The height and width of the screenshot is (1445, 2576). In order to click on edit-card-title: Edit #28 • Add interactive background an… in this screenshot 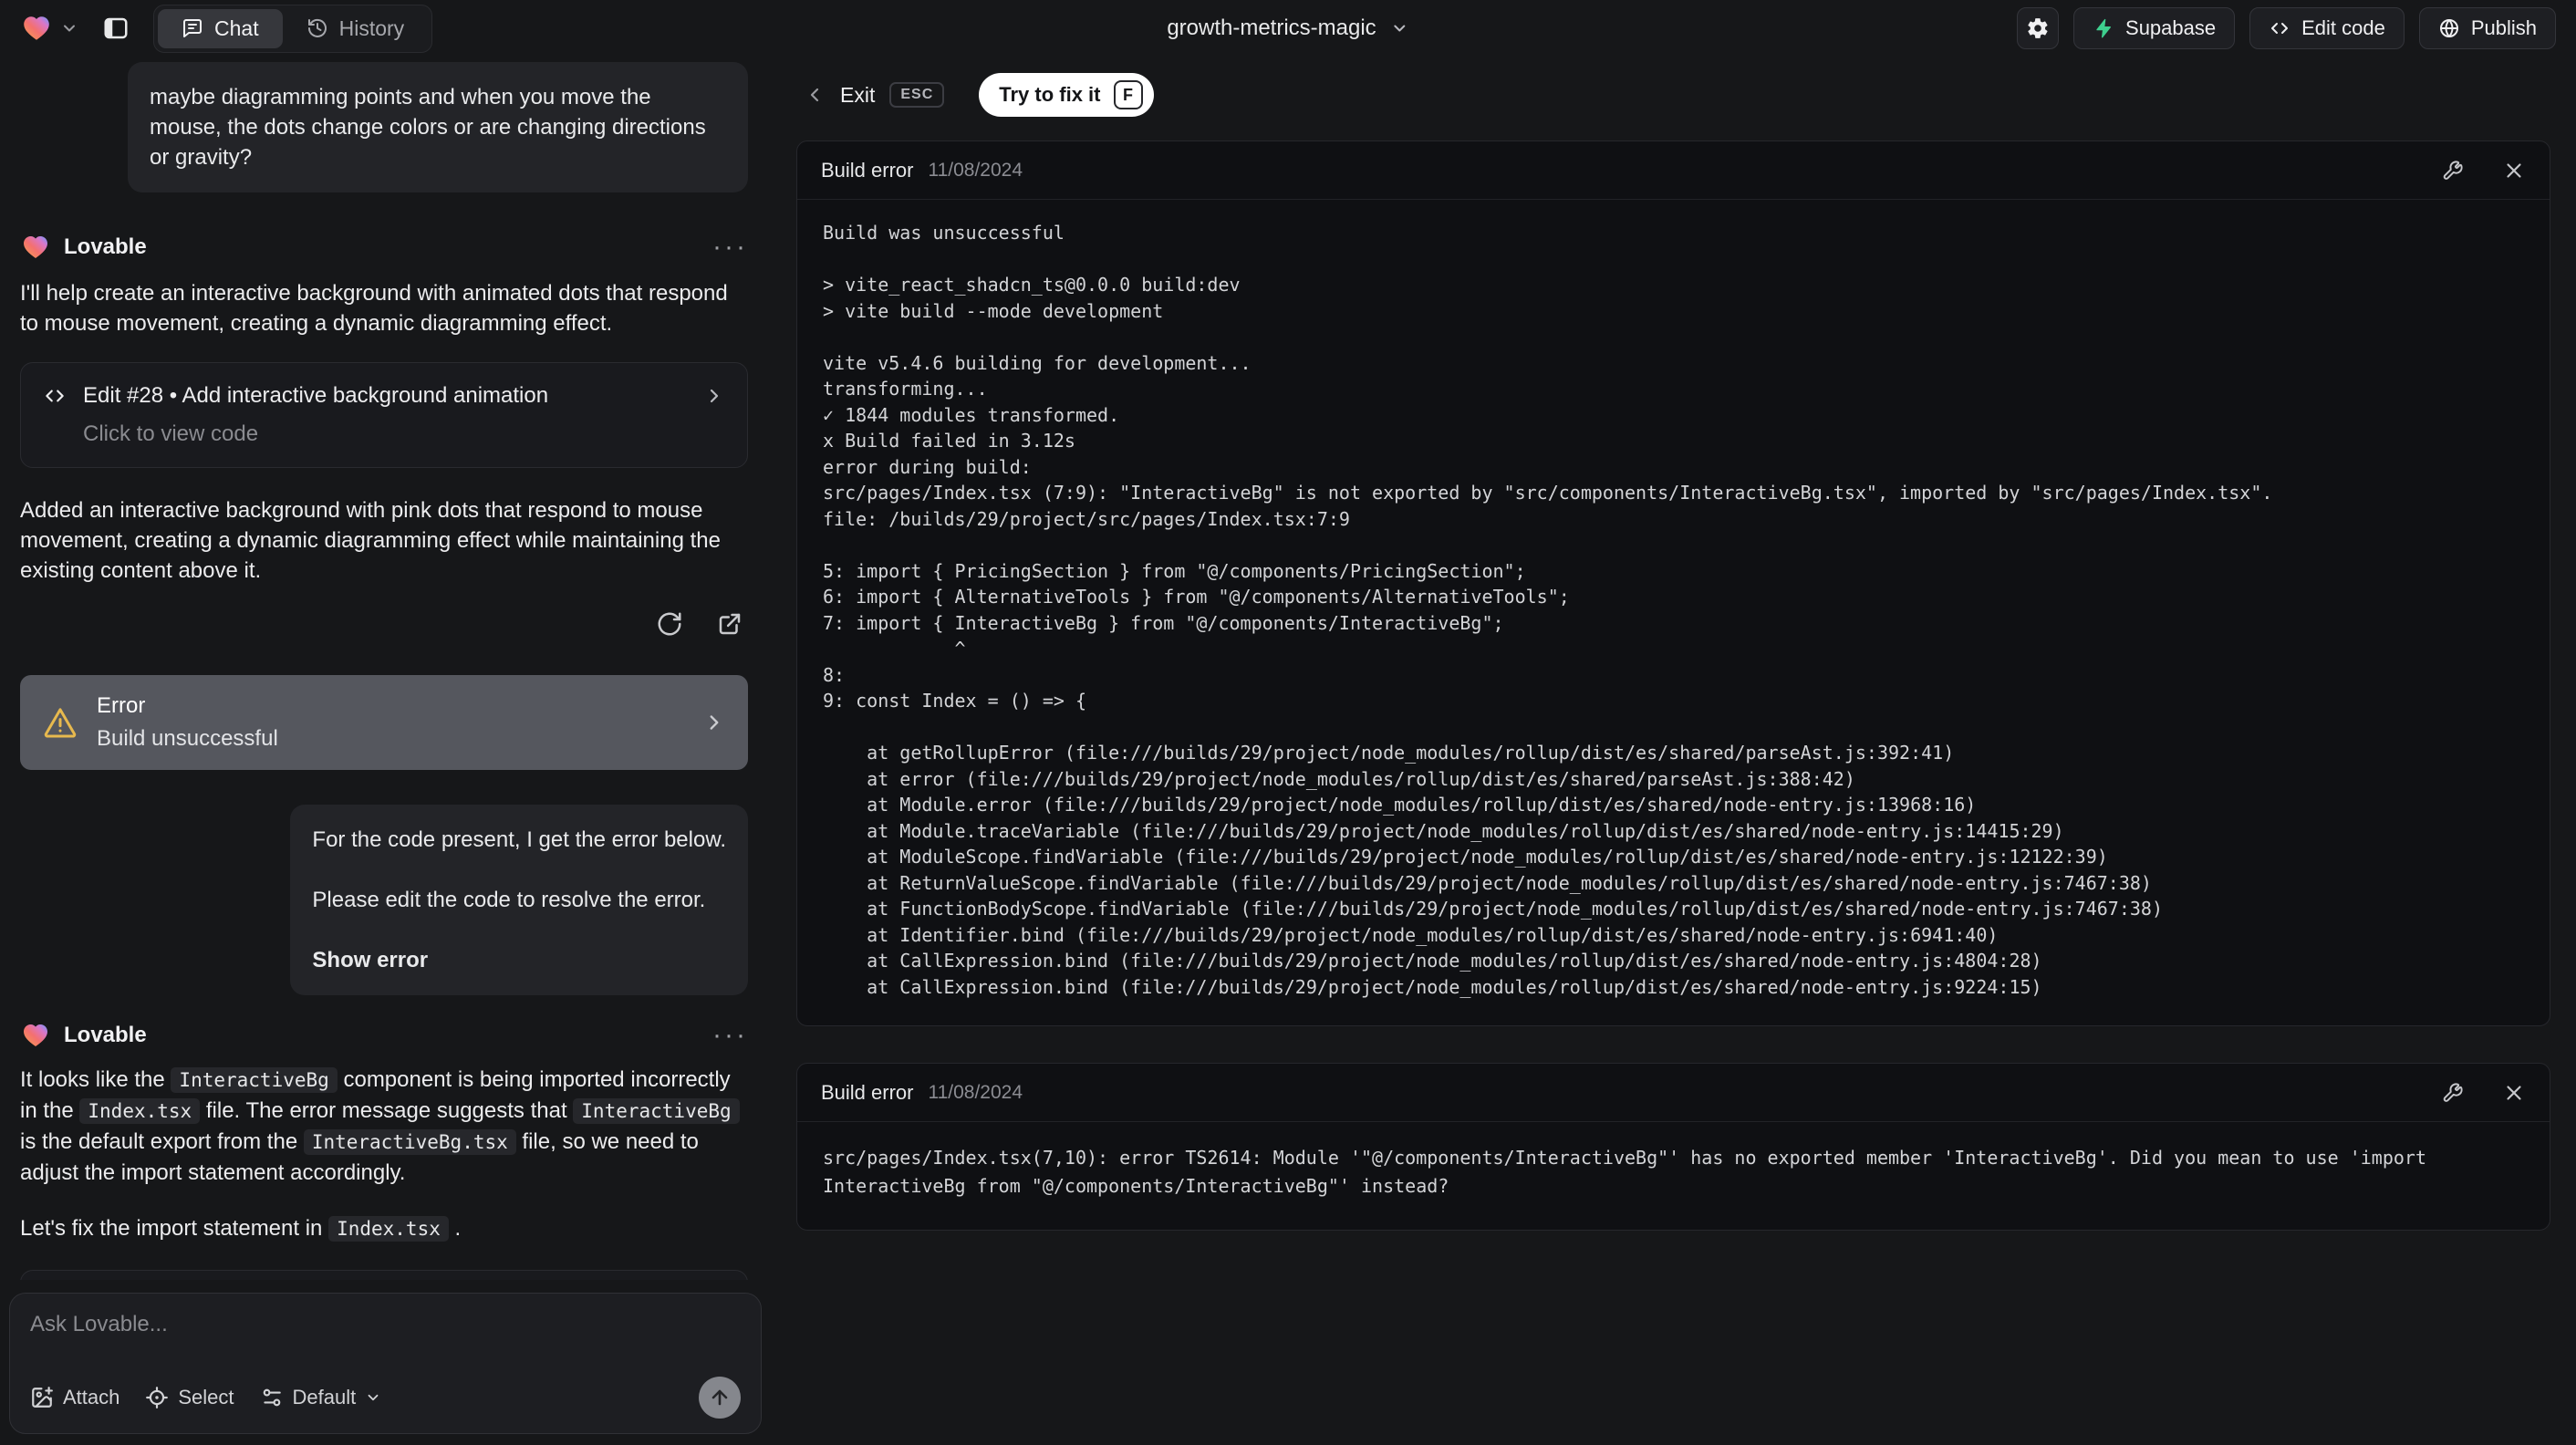, I will do `click(316, 395)`.